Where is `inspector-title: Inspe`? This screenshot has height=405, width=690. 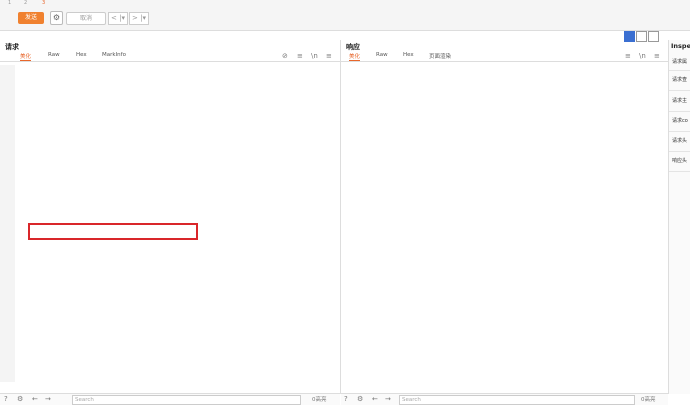
inspector-title: Inspe is located at coordinates (680, 46).